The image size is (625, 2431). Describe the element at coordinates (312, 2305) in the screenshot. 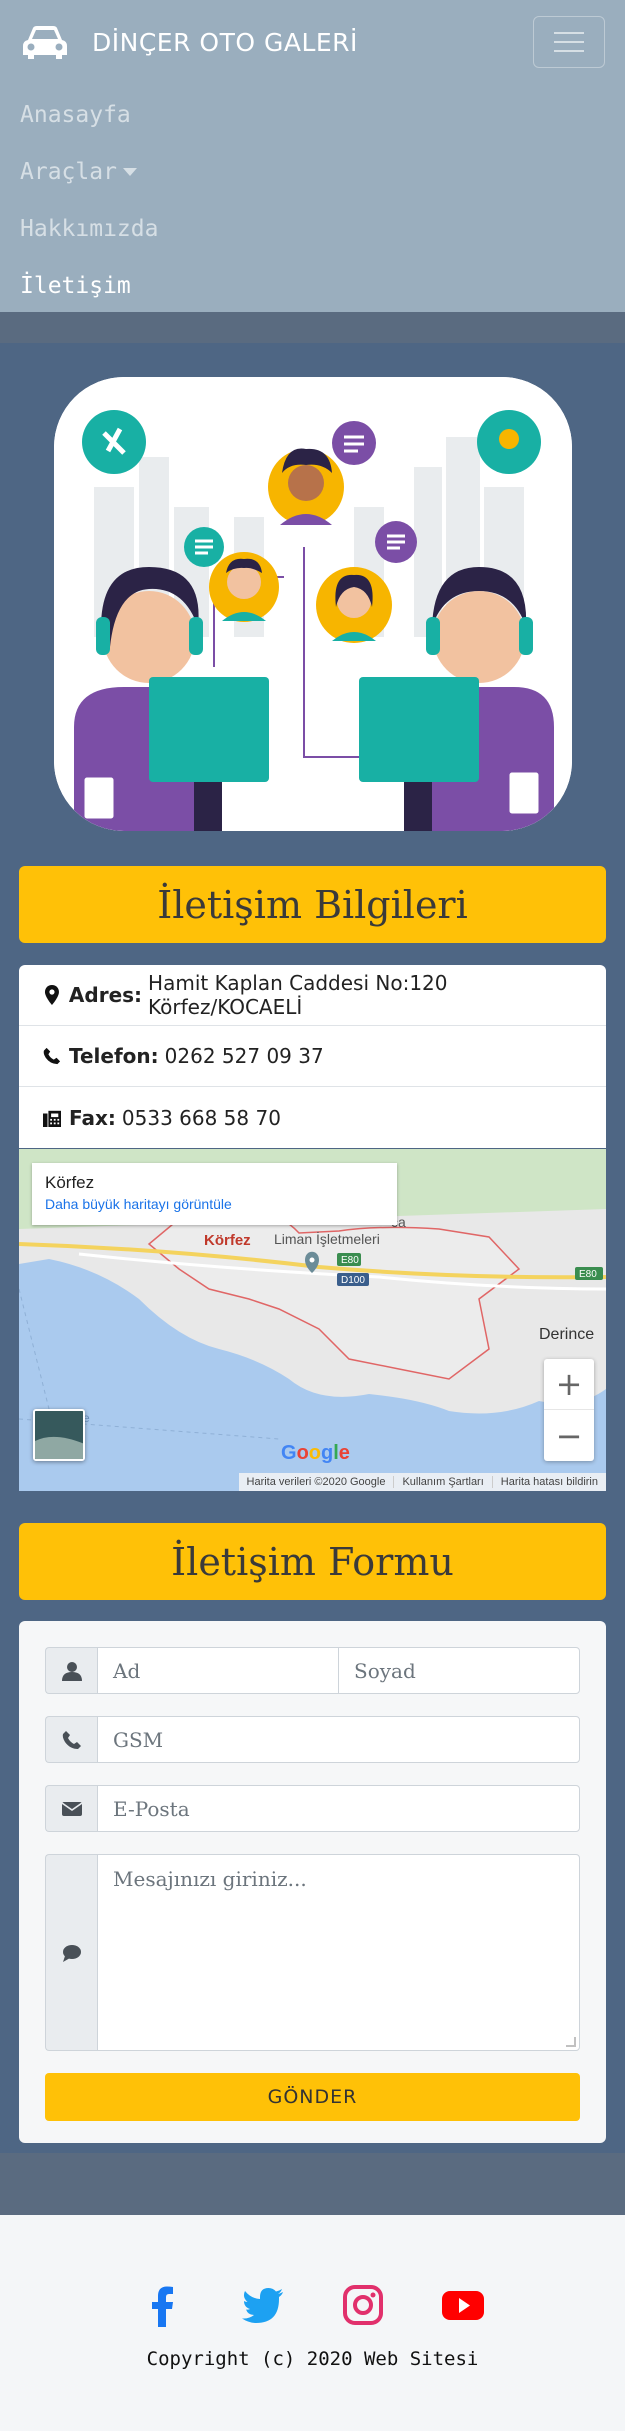

I see `social-links` at that location.